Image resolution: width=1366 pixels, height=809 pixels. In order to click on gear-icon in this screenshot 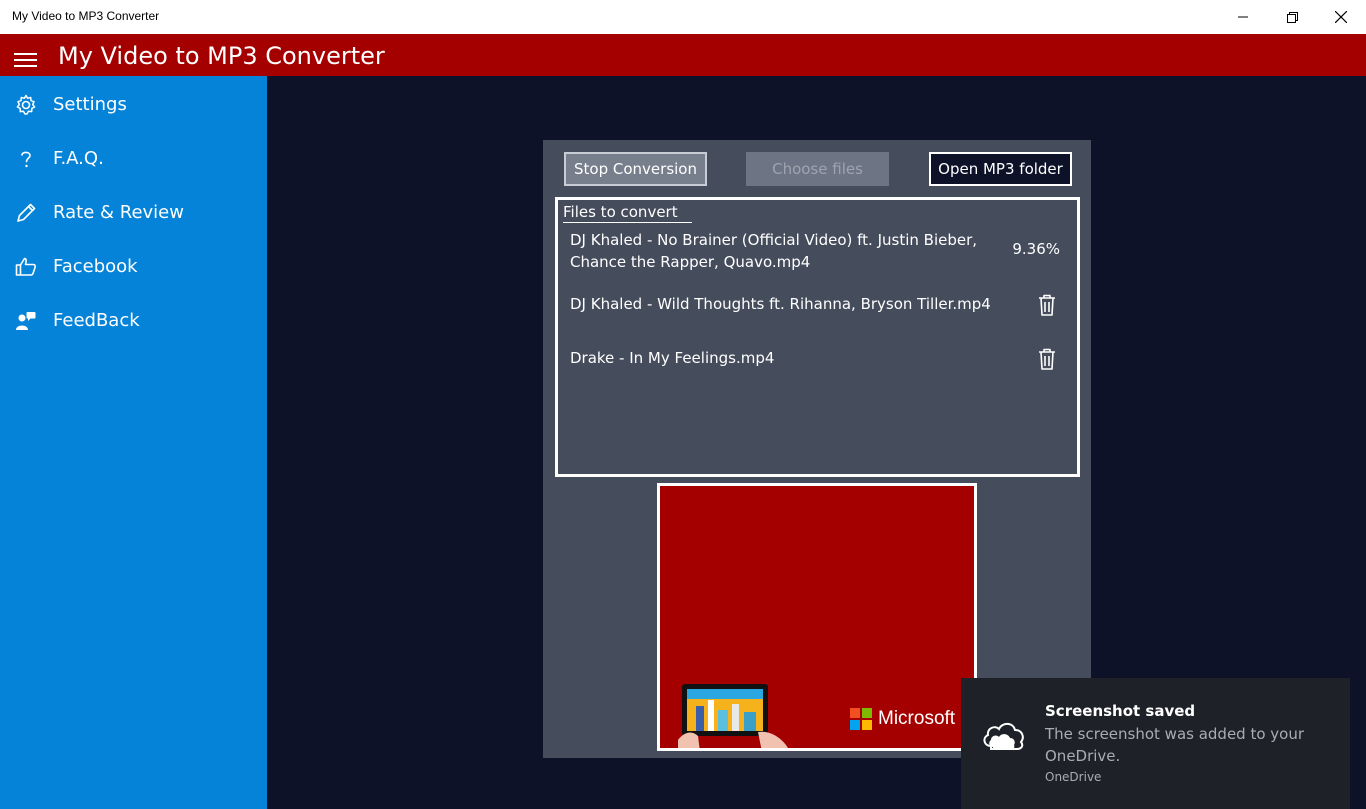, I will do `click(26, 104)`.